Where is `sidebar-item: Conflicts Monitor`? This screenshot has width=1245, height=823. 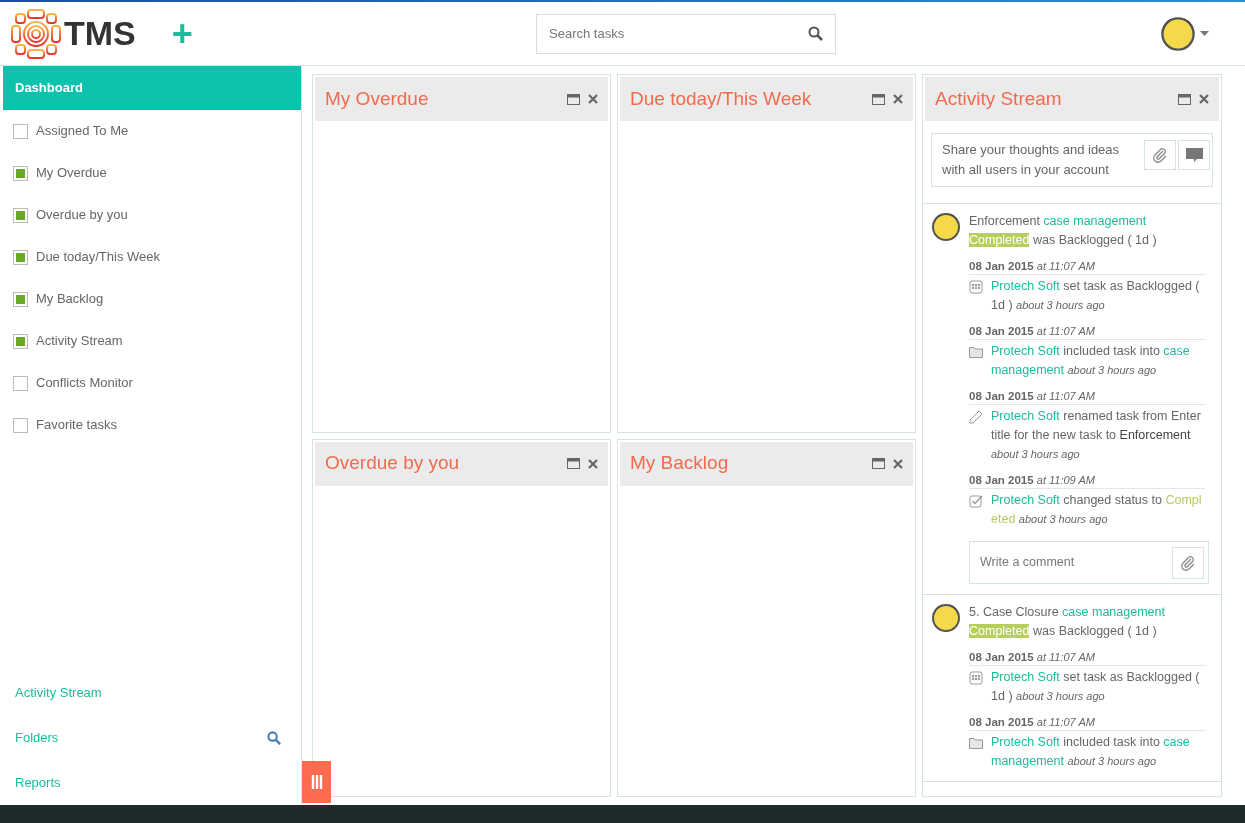
sidebar-item: Conflicts Monitor is located at coordinates (84, 383).